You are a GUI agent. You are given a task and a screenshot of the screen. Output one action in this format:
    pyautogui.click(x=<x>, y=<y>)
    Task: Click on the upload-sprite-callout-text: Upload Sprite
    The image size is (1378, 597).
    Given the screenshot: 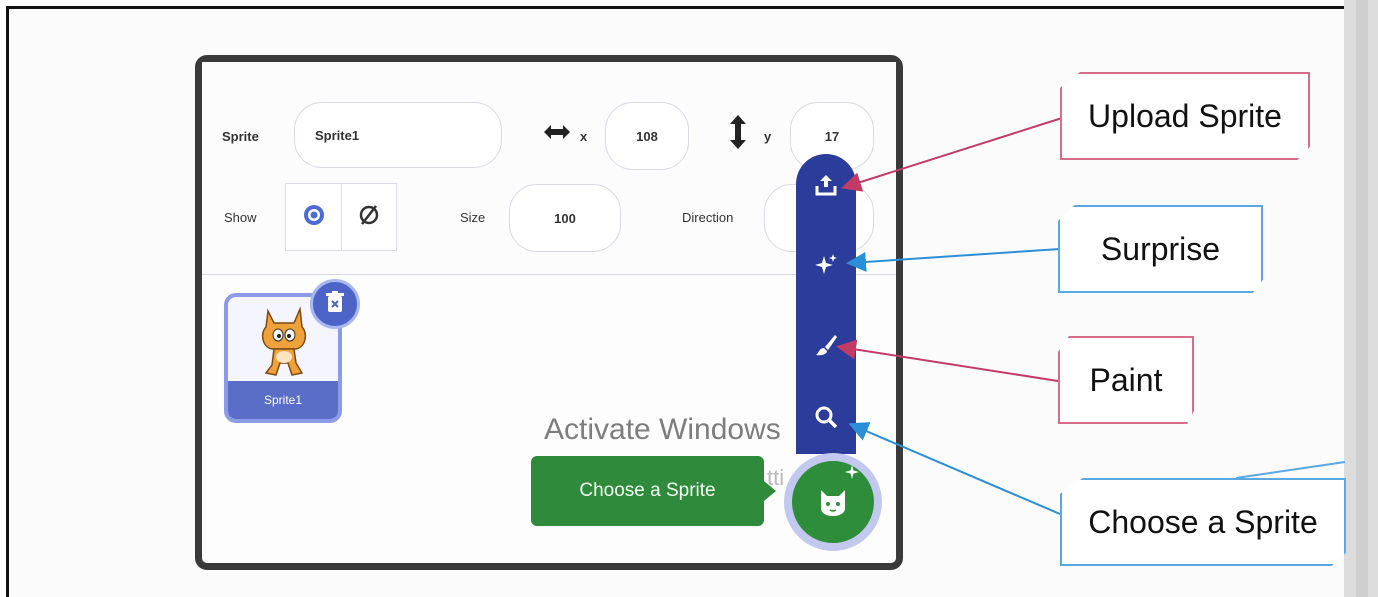 What is the action you would take?
    pyautogui.click(x=1185, y=115)
    